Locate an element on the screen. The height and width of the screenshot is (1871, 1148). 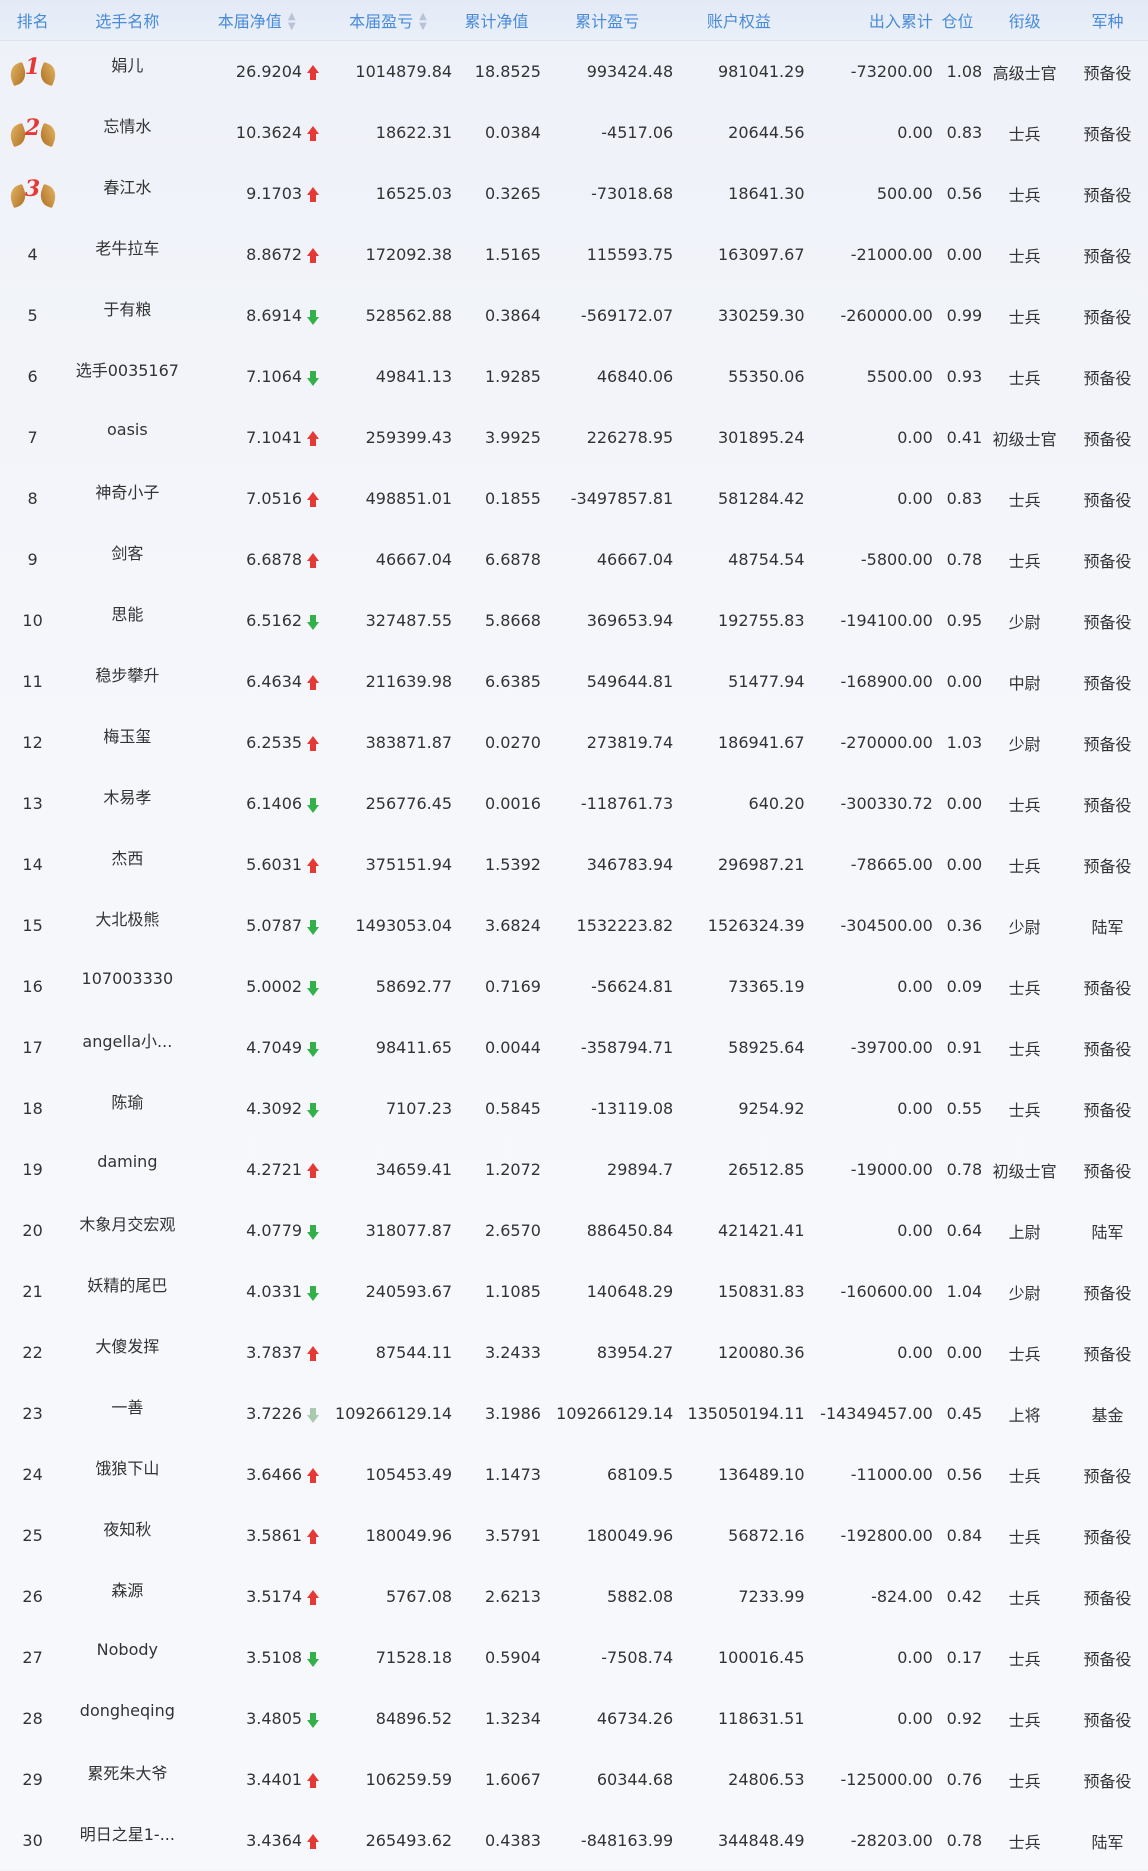
player-name-link: 陈瑜 is located at coordinates (127, 1101).